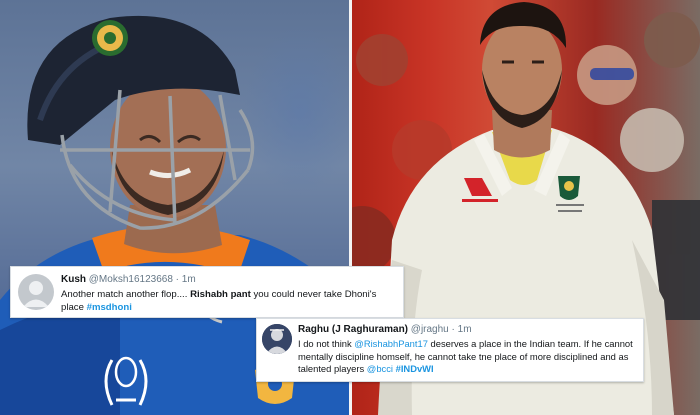  What do you see at coordinates (168, 148) in the screenshot?
I see `face` at bounding box center [168, 148].